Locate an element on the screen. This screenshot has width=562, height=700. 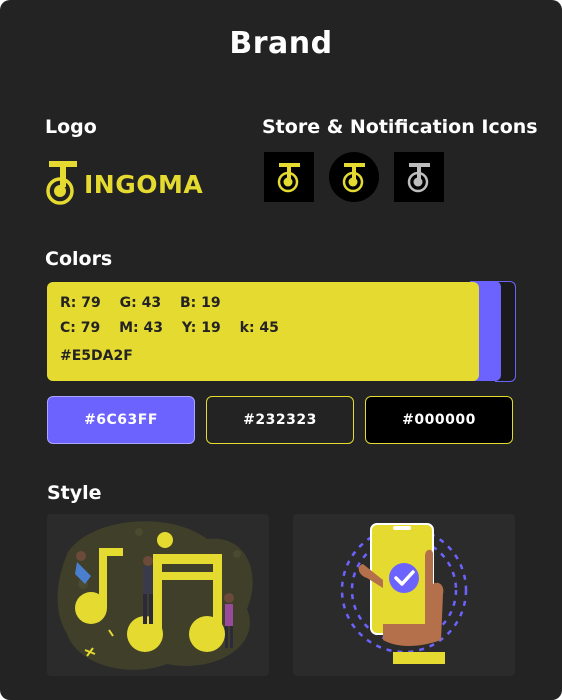
colors-heading: Colors is located at coordinates (79, 259).